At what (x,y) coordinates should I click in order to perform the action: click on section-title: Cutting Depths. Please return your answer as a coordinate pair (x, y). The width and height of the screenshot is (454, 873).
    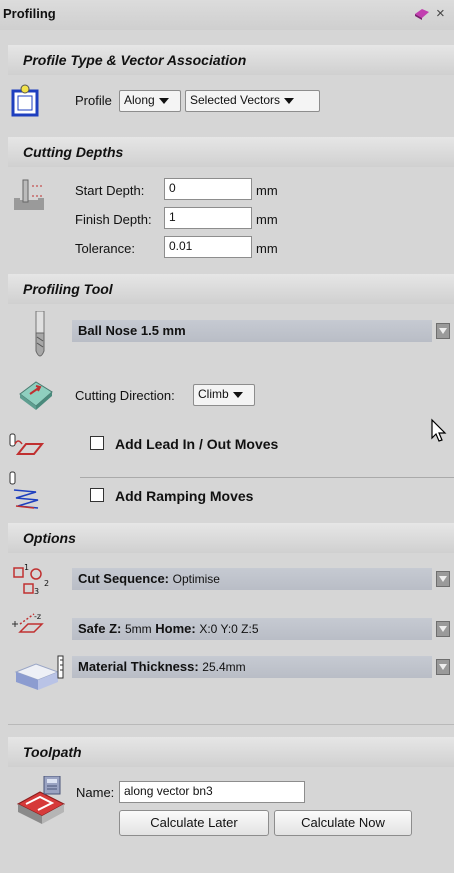
    Looking at the image, I should click on (73, 152).